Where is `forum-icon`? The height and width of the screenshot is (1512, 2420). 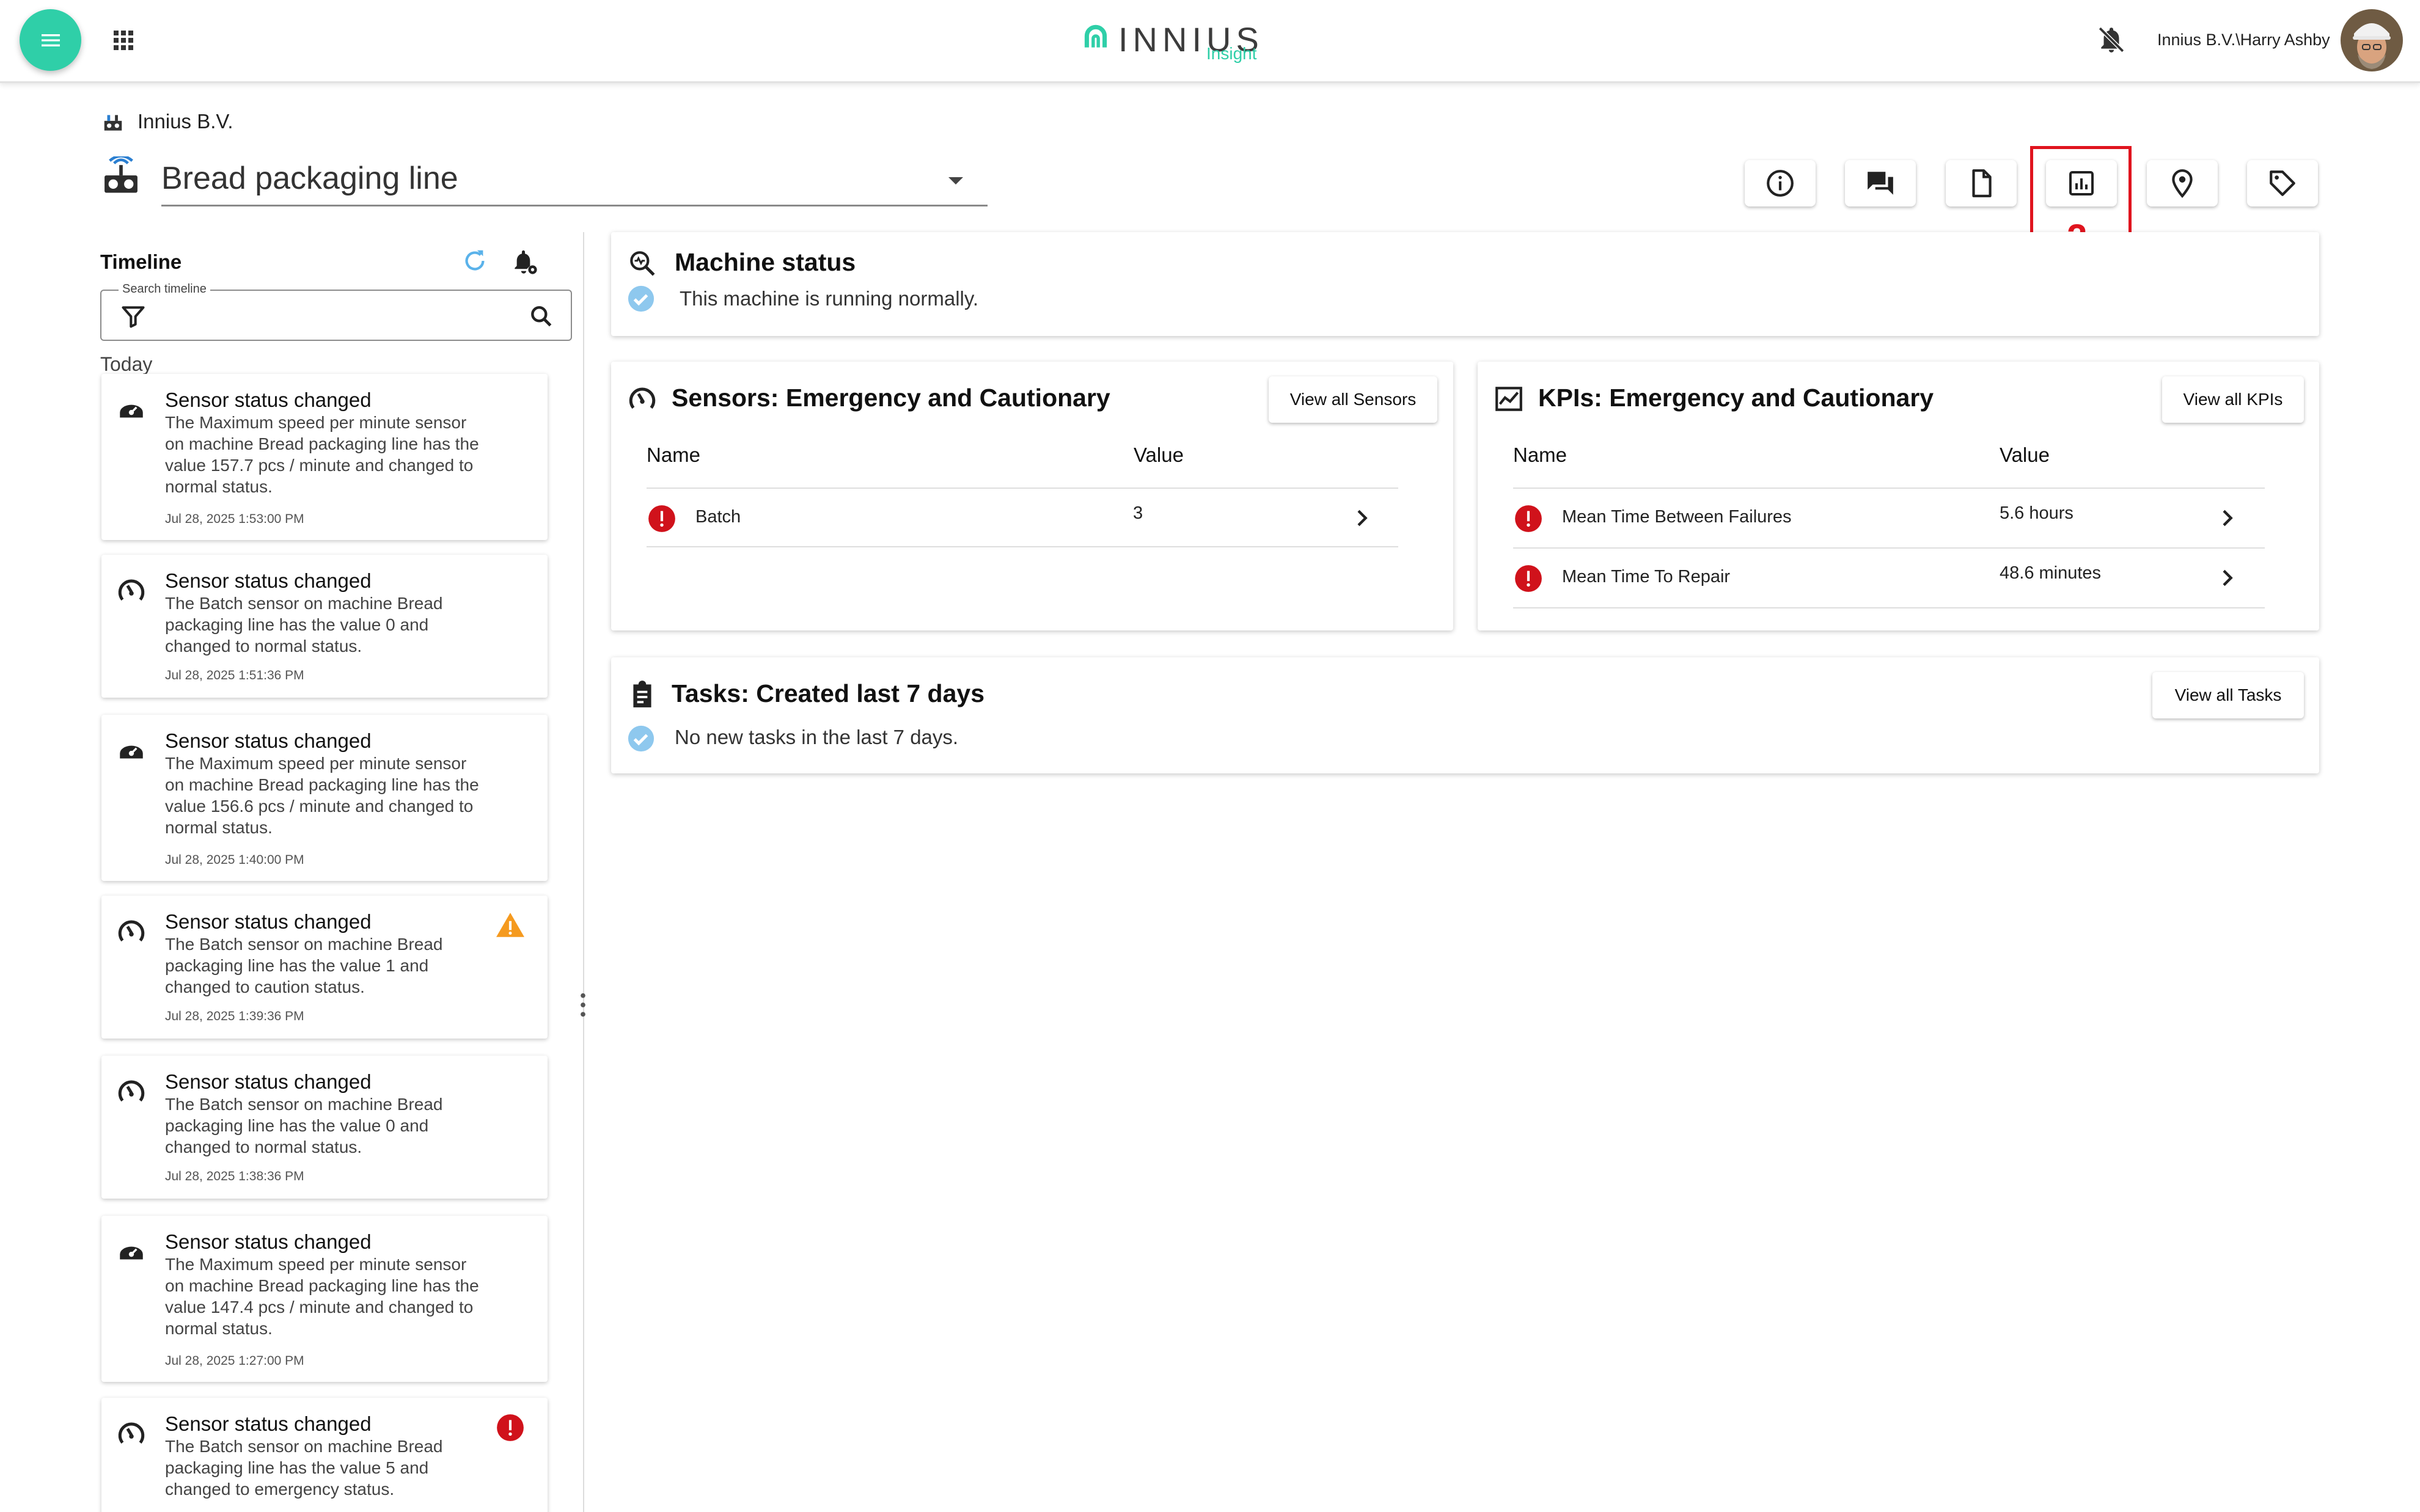 forum-icon is located at coordinates (1881, 183).